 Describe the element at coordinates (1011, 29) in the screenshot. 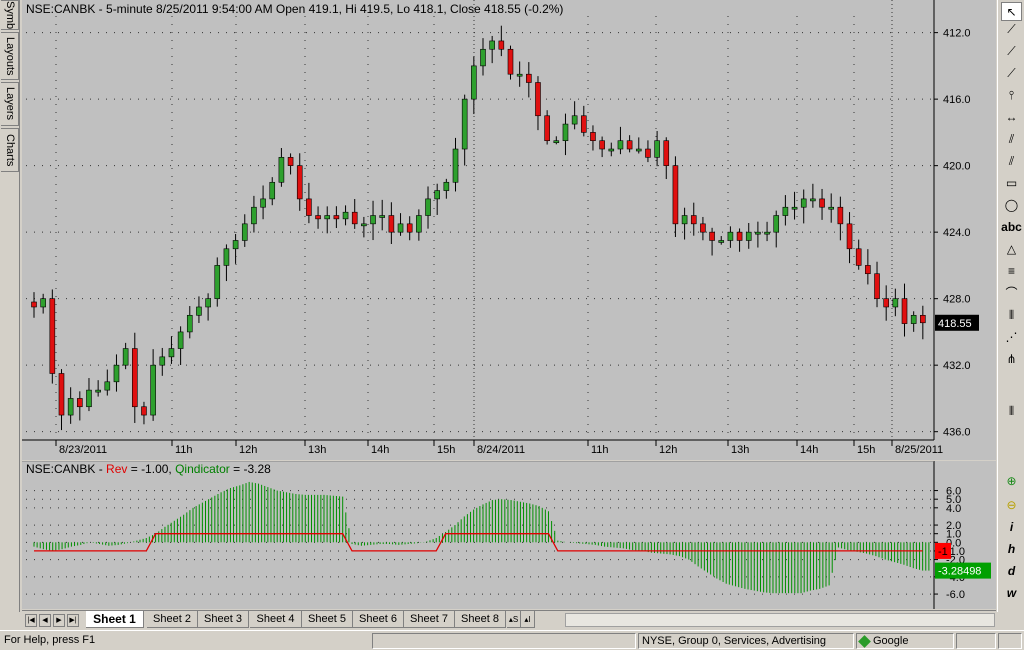

I see `line-icon: ⟋` at that location.